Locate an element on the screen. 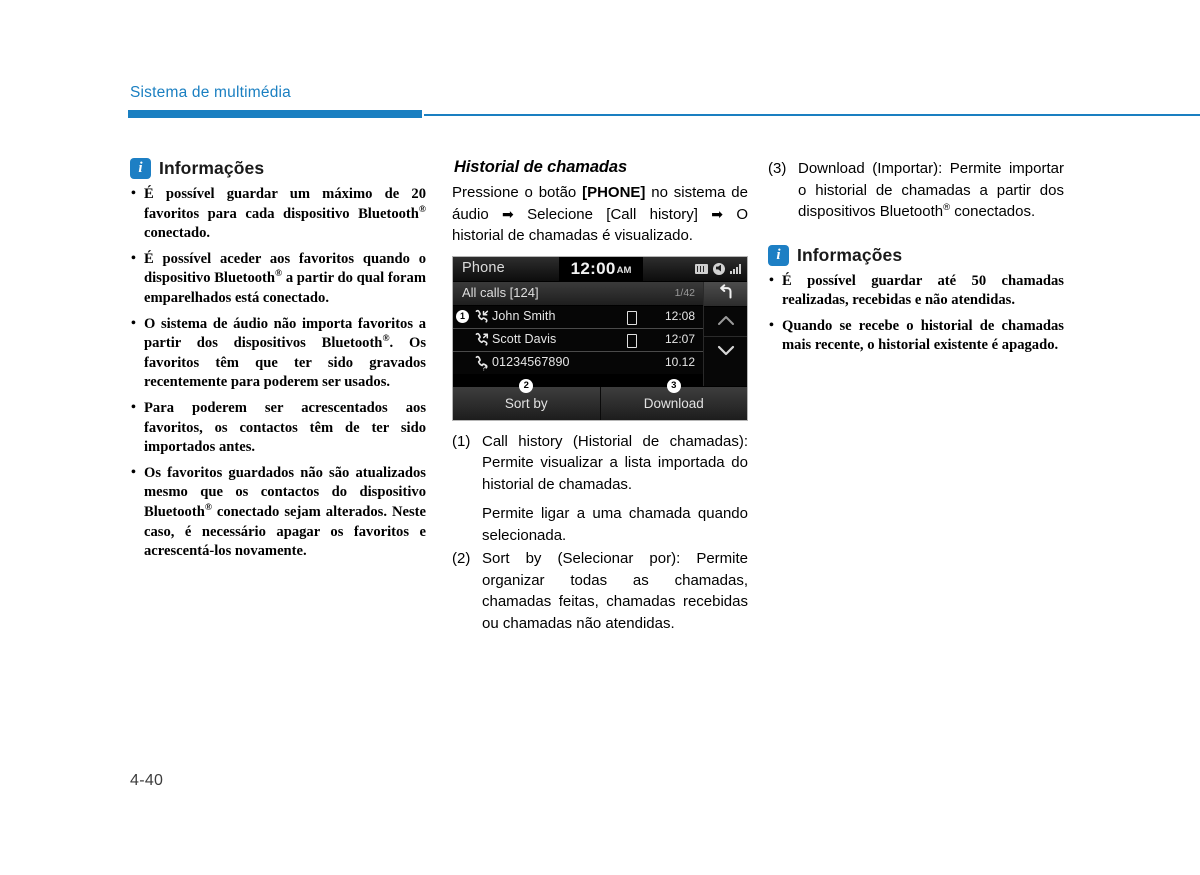 This screenshot has height=875, width=1200. mute-icon is located at coordinates (719, 268).